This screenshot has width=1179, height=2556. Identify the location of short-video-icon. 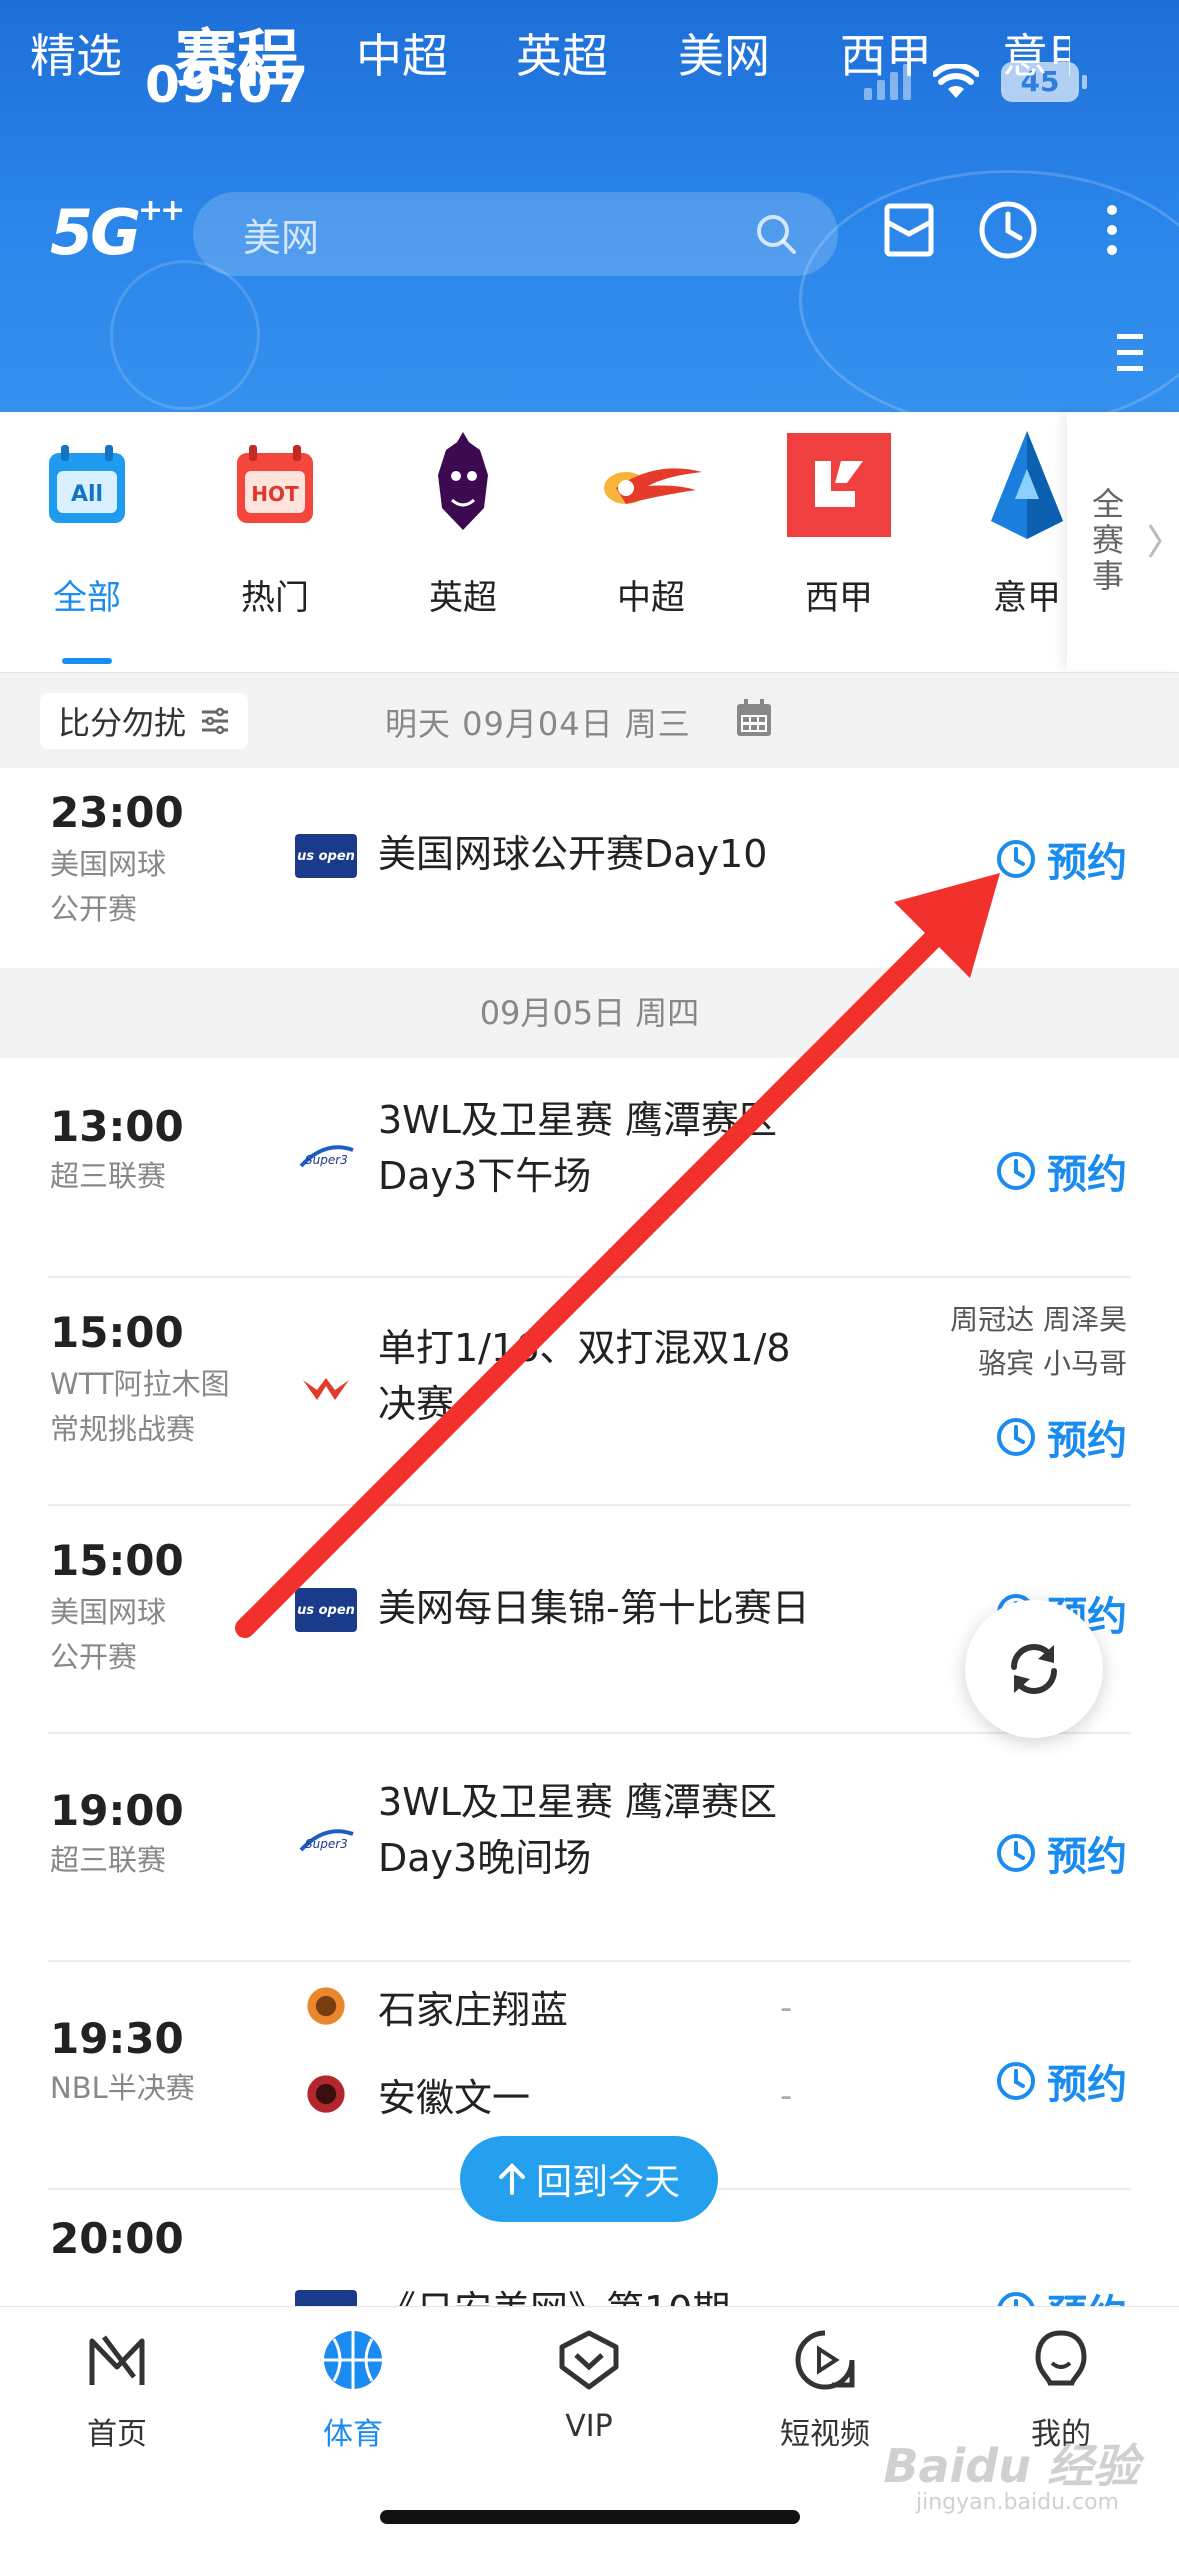
(825, 2360).